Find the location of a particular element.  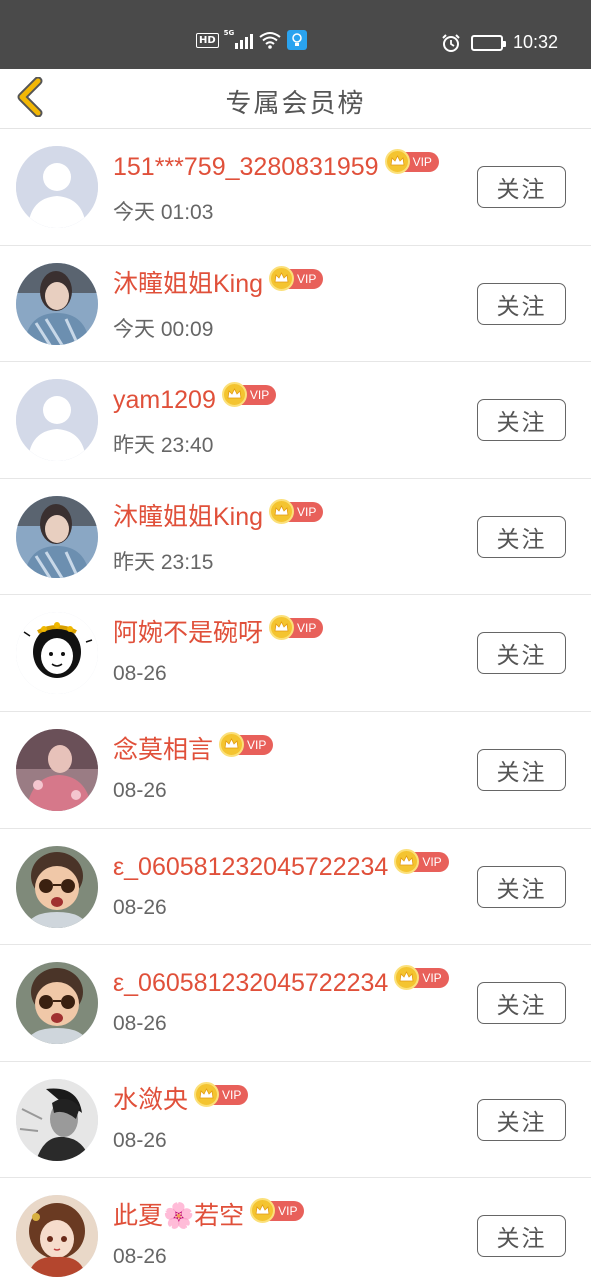

member-name: 念莫相言 is located at coordinates (163, 750).